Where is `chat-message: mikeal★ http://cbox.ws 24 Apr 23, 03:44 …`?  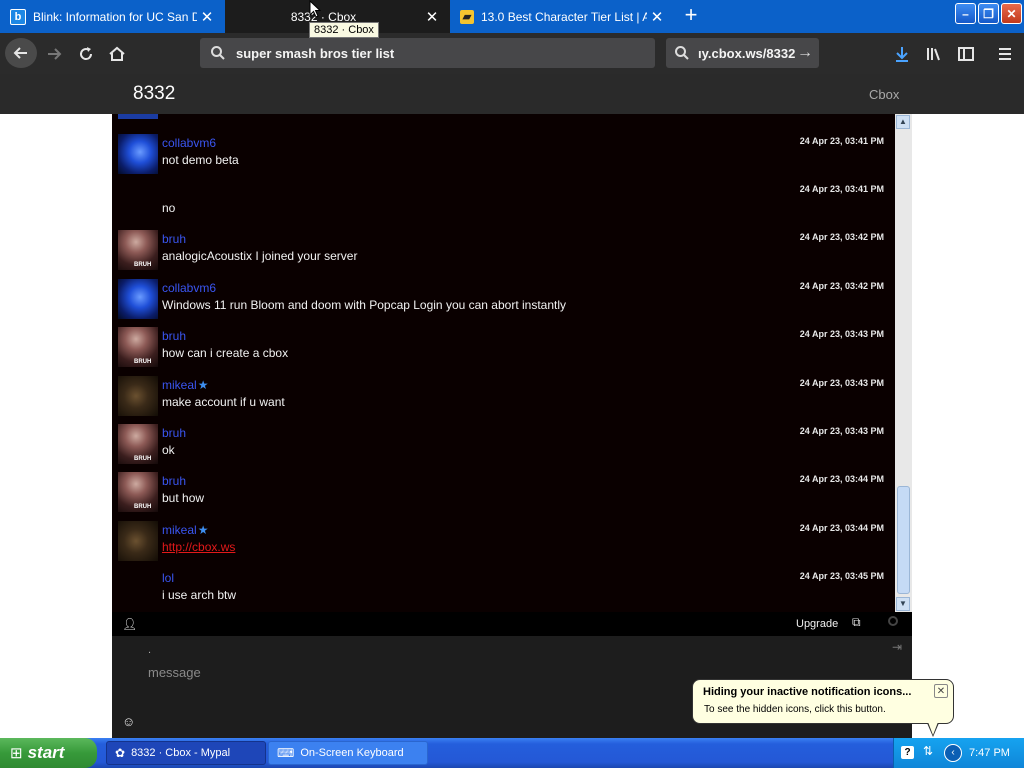
chat-message: mikeal★ http://cbox.ws 24 Apr 23, 03:44 … is located at coordinates (503, 535).